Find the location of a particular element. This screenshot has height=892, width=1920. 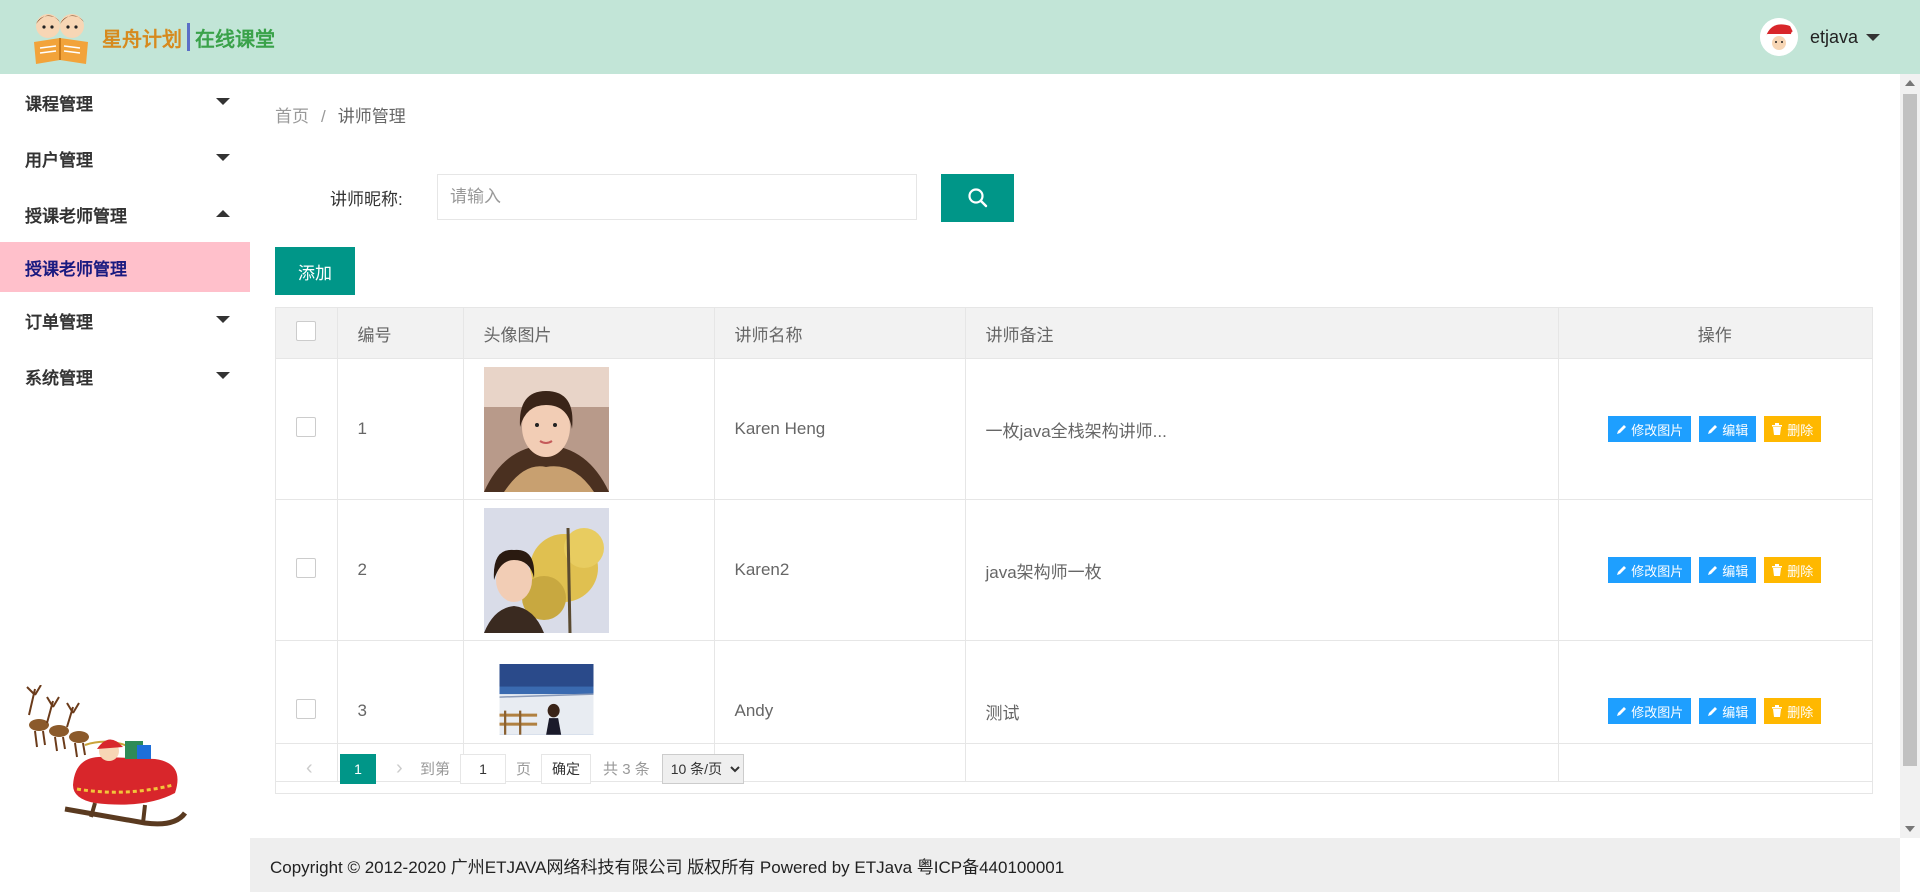

next-page-icon: › is located at coordinates (403, 768).